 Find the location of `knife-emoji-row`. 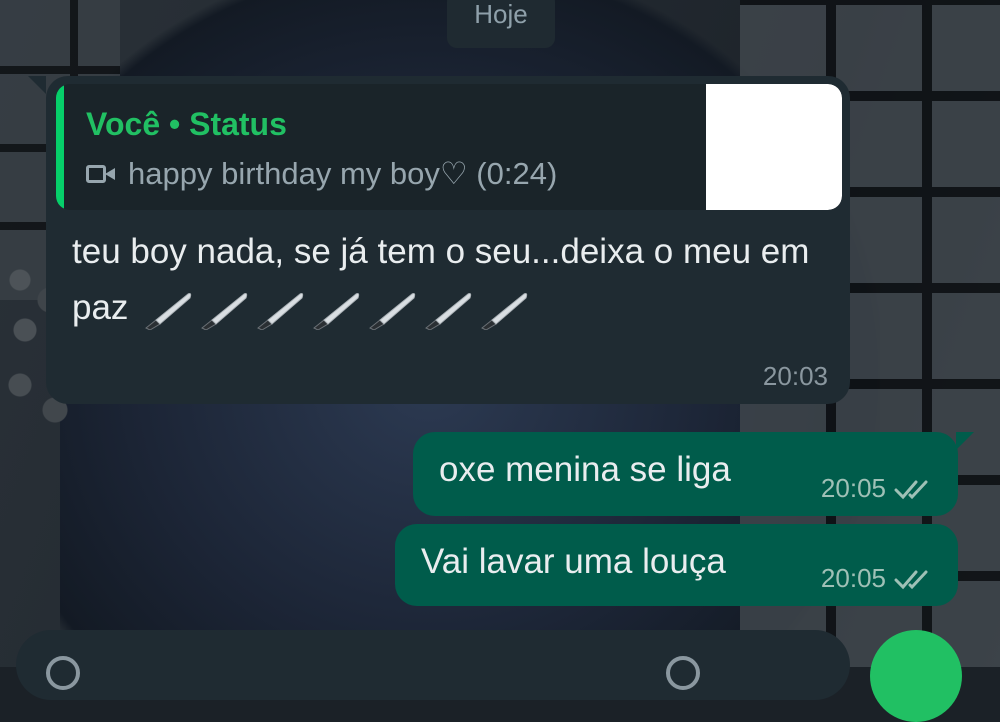

knife-emoji-row is located at coordinates (334, 309).